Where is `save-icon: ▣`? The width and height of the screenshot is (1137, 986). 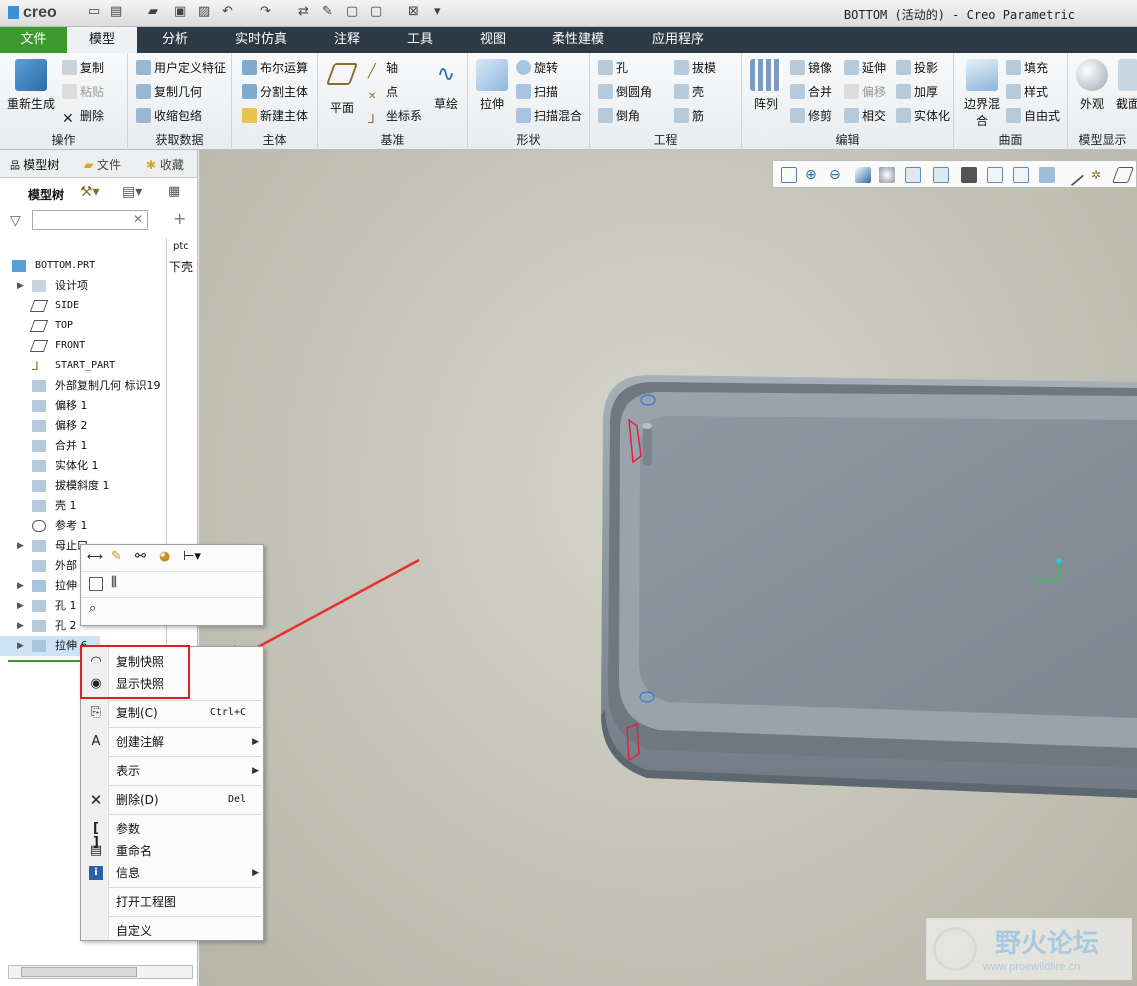
save-icon: ▣ is located at coordinates (180, 11).